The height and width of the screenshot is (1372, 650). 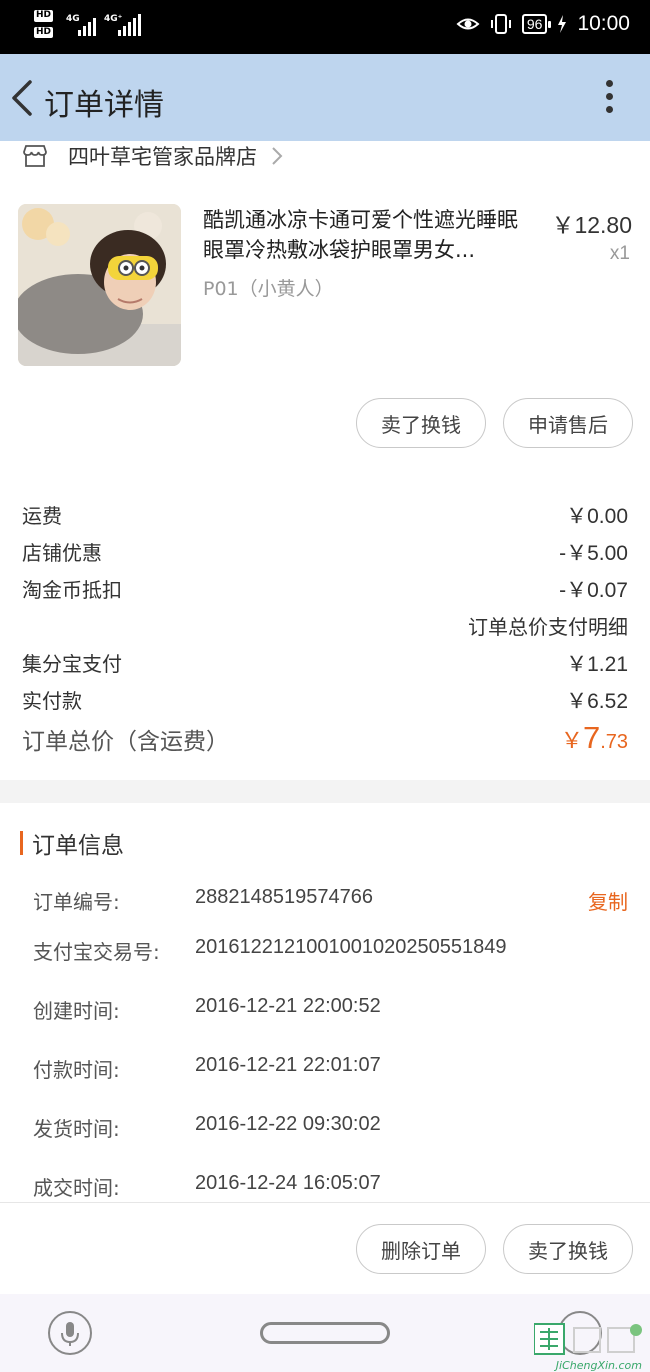 I want to click on order-info-key: 创建时间:, so click(x=76, y=1011).